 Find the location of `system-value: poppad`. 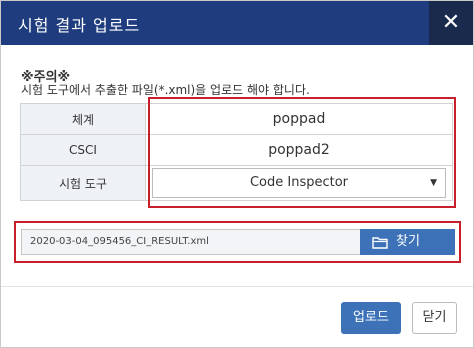

system-value: poppad is located at coordinates (299, 119).